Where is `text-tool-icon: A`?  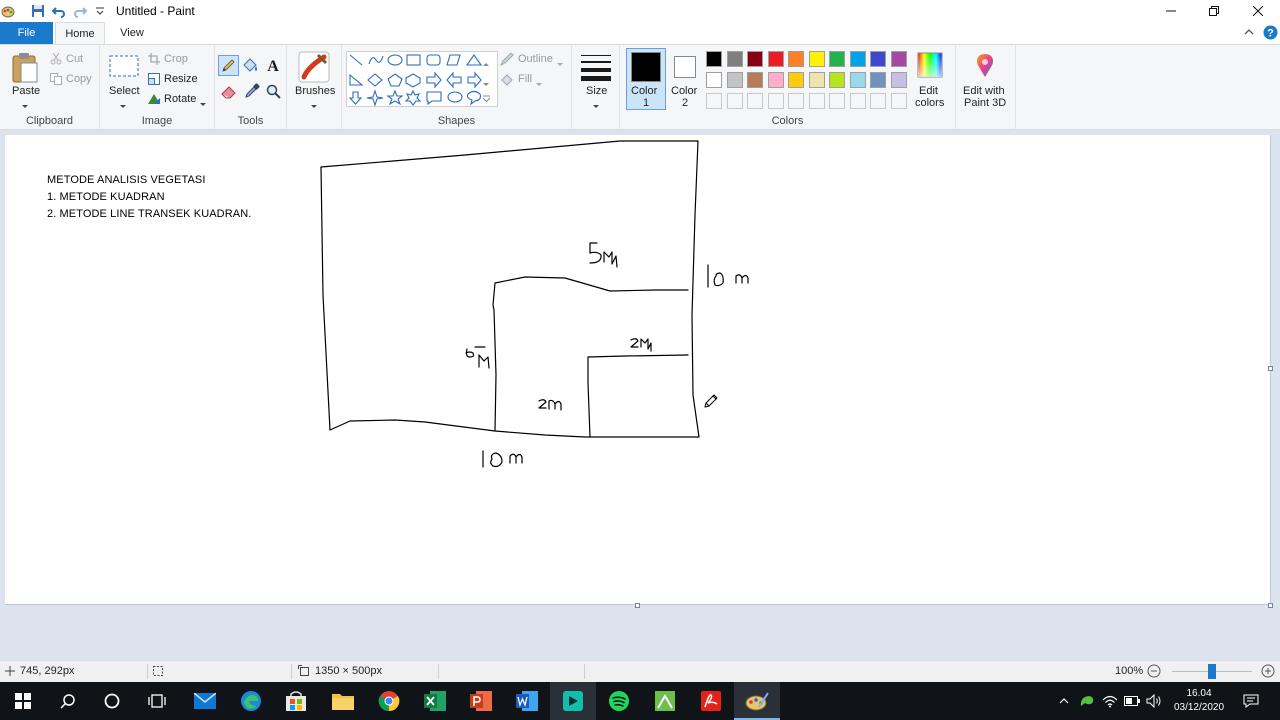 text-tool-icon: A is located at coordinates (273, 67).